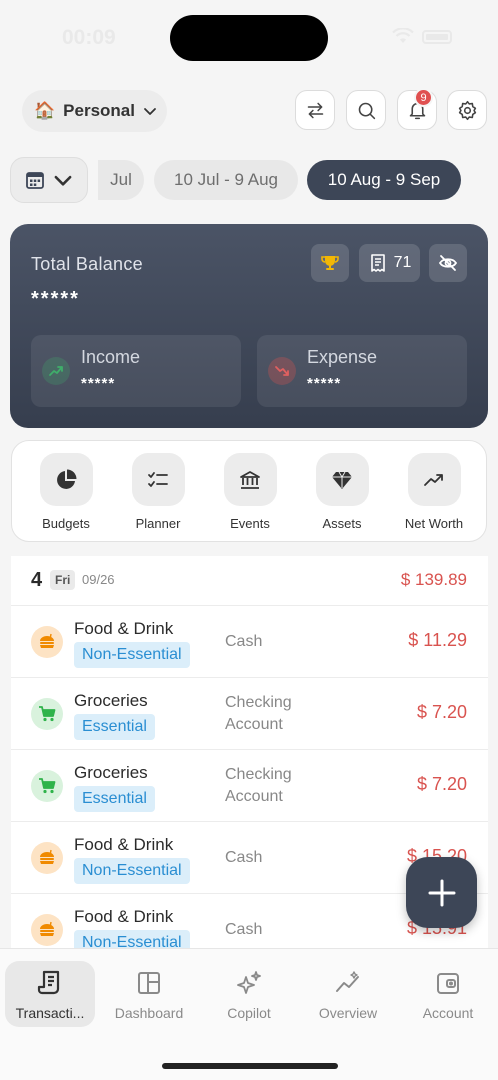  What do you see at coordinates (45, 110) in the screenshot?
I see `house-icon: 🏠` at bounding box center [45, 110].